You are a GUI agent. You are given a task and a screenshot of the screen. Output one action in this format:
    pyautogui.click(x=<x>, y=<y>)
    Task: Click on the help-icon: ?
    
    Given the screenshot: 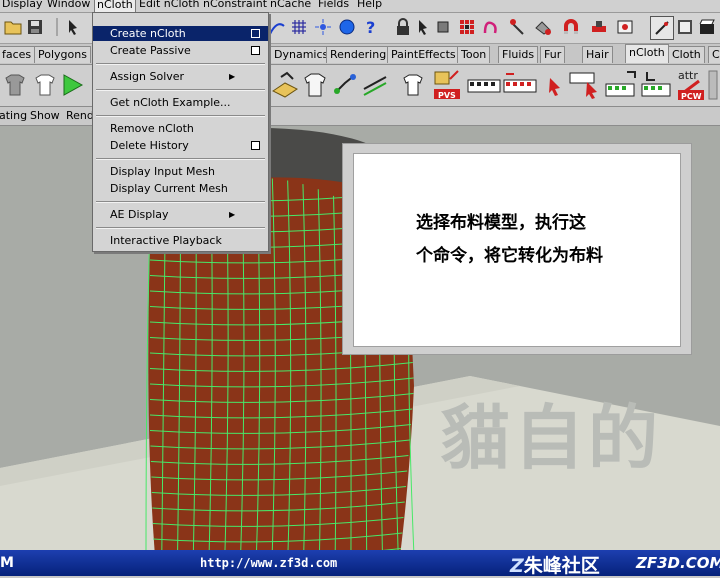 What is the action you would take?
    pyautogui.click(x=371, y=27)
    